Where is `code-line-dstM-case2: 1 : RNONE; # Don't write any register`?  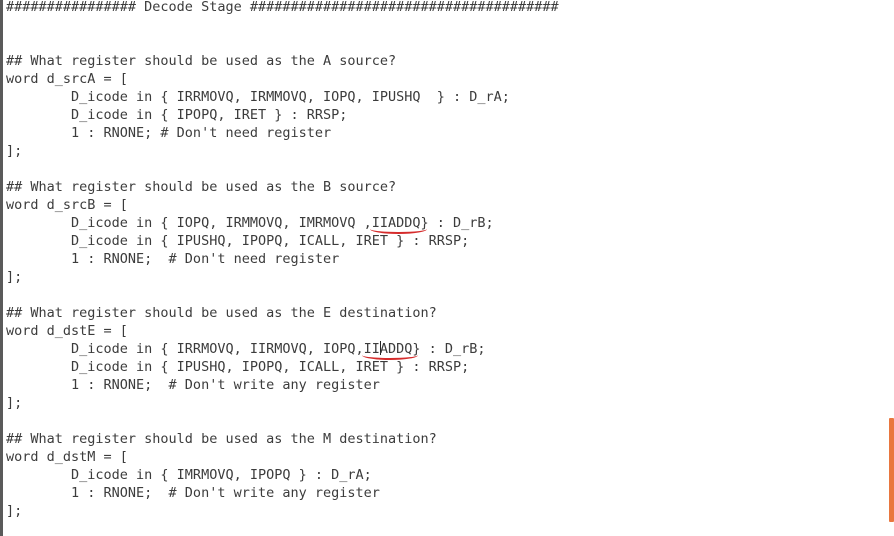
code-line-dstM-case2: 1 : RNONE; # Don't write any register is located at coordinates (193, 493).